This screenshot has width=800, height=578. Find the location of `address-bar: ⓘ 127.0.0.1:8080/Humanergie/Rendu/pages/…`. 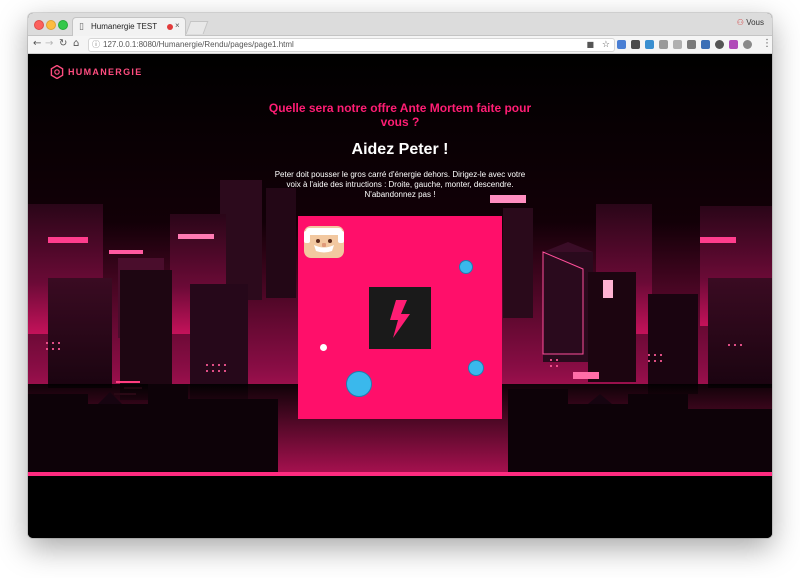

address-bar: ⓘ 127.0.0.1:8080/Humanergie/Rendu/pages/… is located at coordinates (351, 45).